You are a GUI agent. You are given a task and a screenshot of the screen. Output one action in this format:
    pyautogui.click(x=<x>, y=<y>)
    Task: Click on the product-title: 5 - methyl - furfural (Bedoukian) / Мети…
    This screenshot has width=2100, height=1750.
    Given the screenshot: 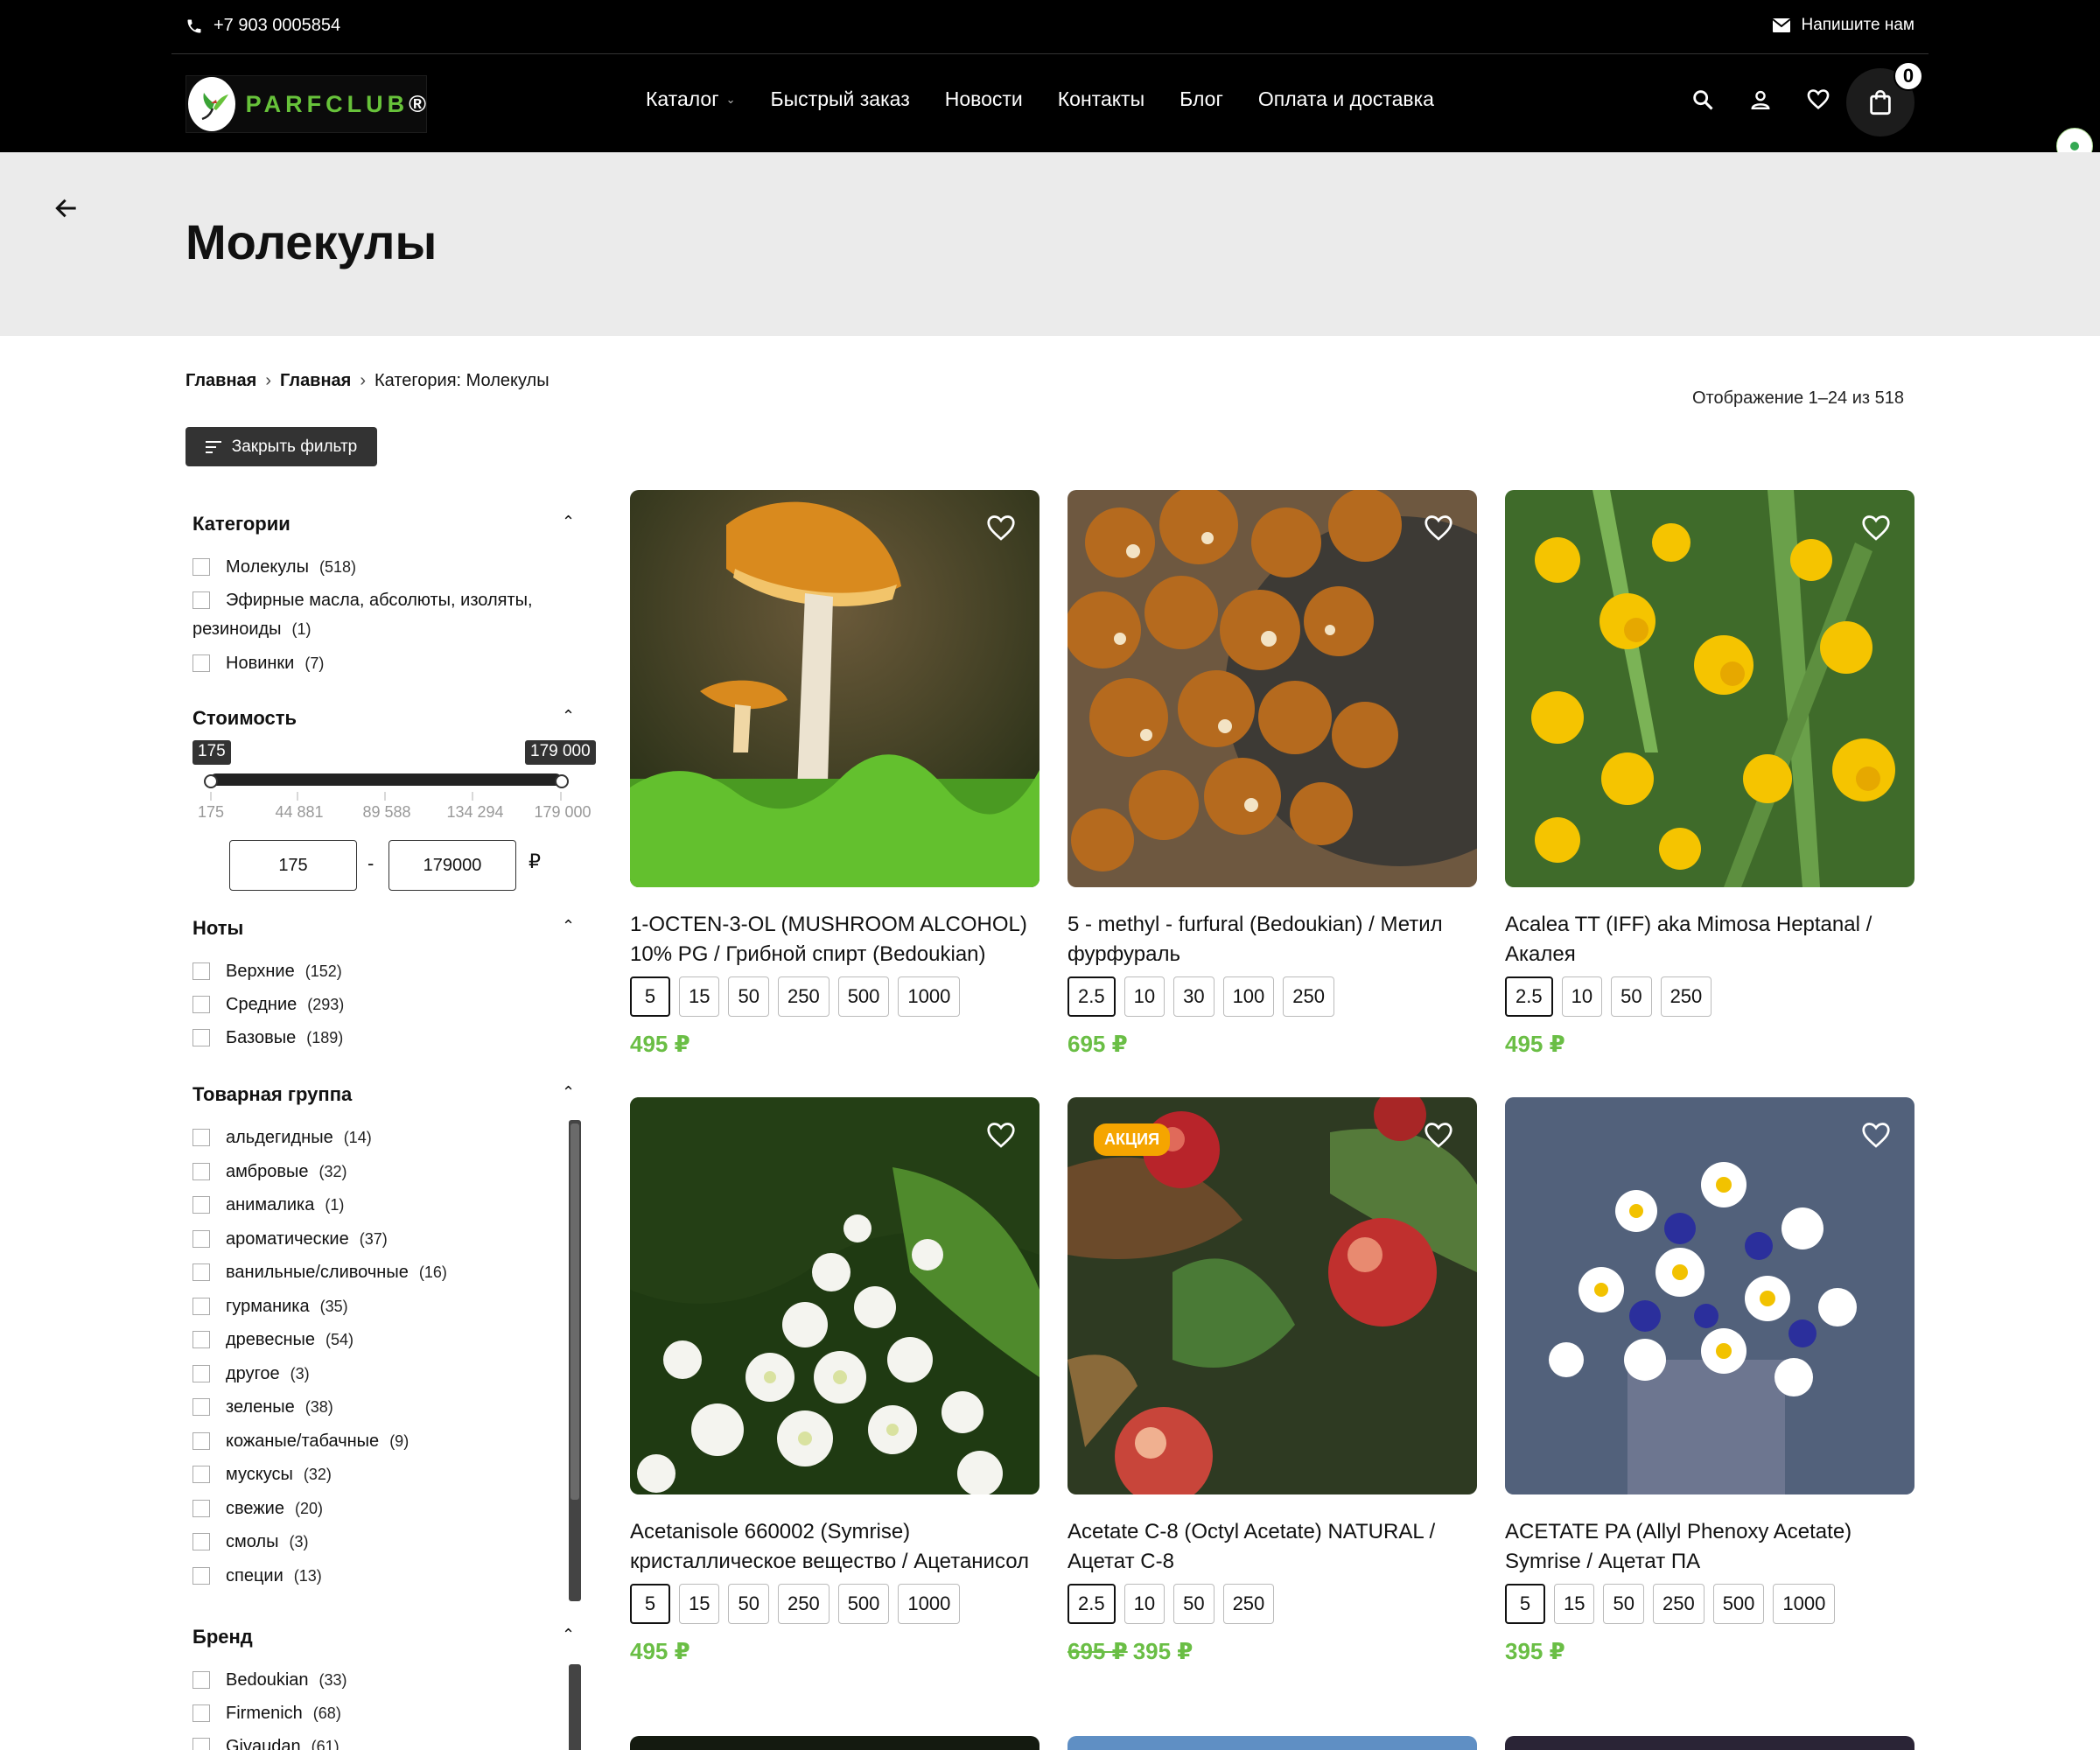 What is the action you would take?
    pyautogui.click(x=1272, y=940)
    